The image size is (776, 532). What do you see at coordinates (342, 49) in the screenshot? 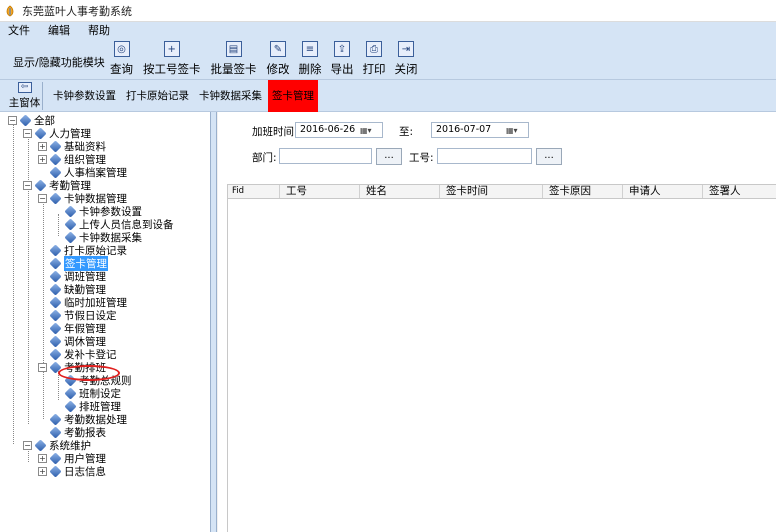
I see `export-icon: ⇪` at bounding box center [342, 49].